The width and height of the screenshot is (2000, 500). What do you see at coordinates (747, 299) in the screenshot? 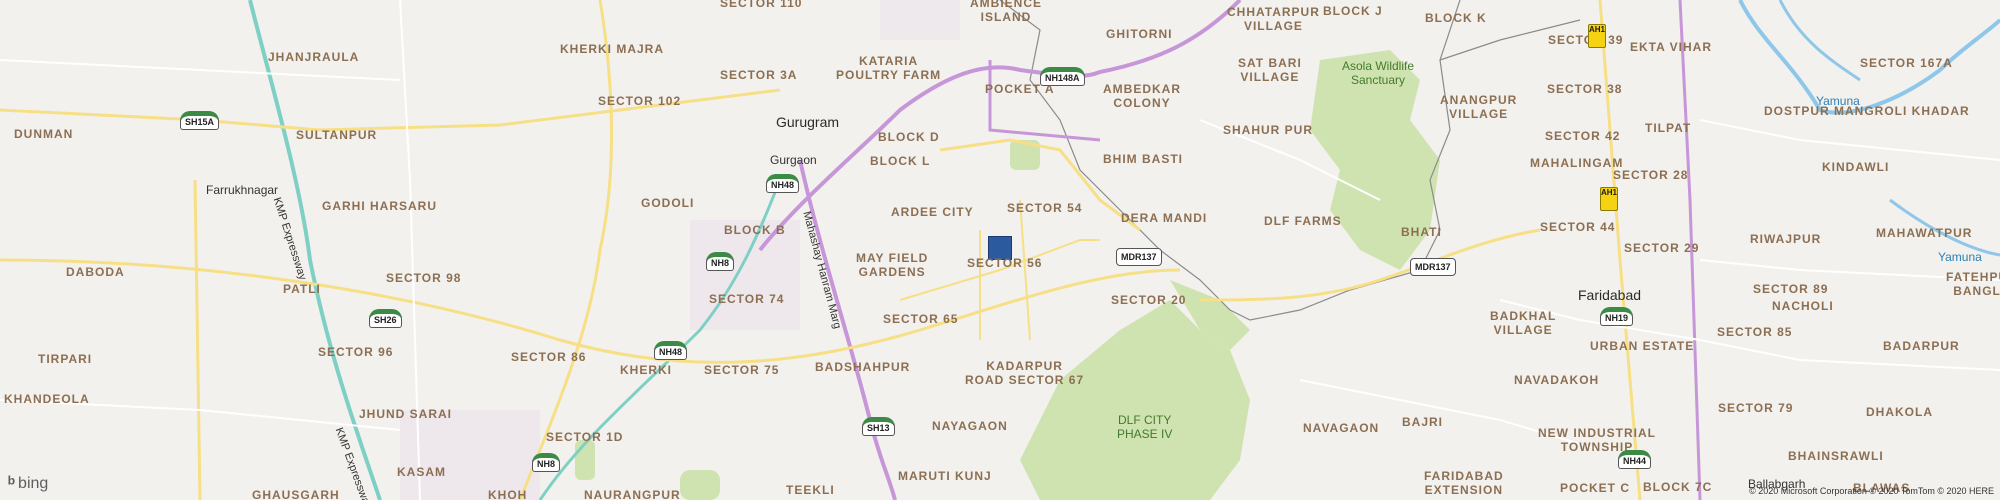
I see `locality-label: SECTOR 74` at bounding box center [747, 299].